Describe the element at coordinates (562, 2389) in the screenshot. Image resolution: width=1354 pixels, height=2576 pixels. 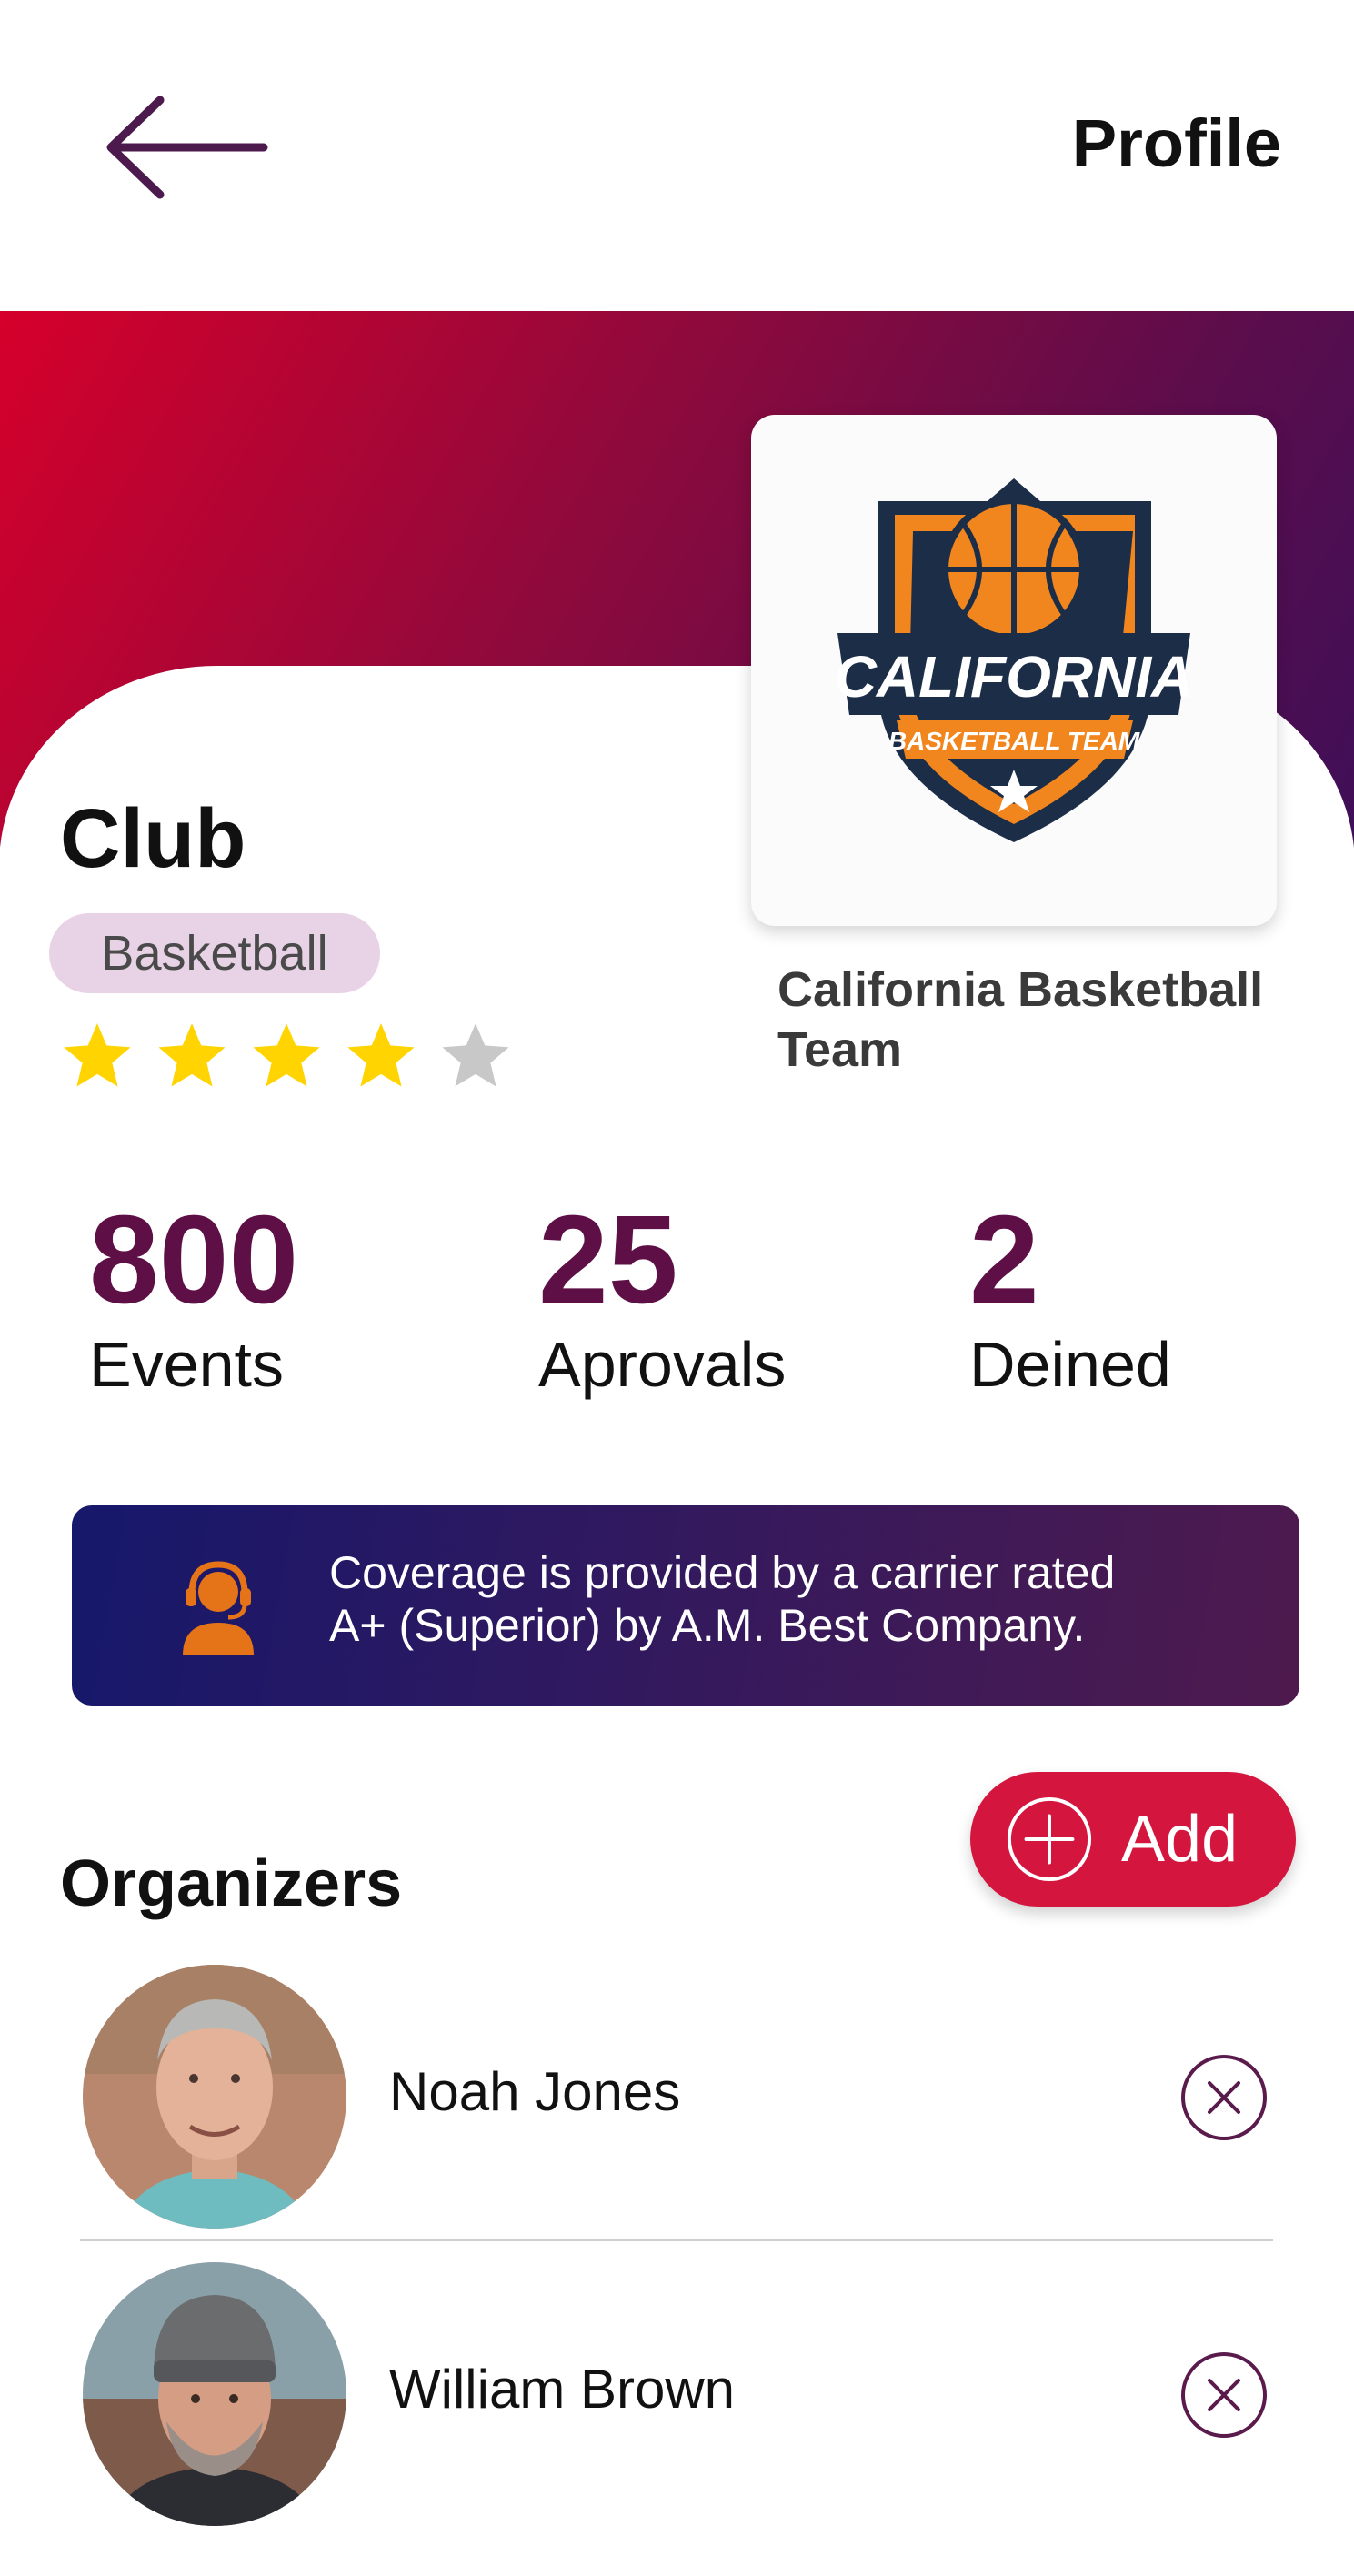
I see `organizer-name: William Brown` at that location.